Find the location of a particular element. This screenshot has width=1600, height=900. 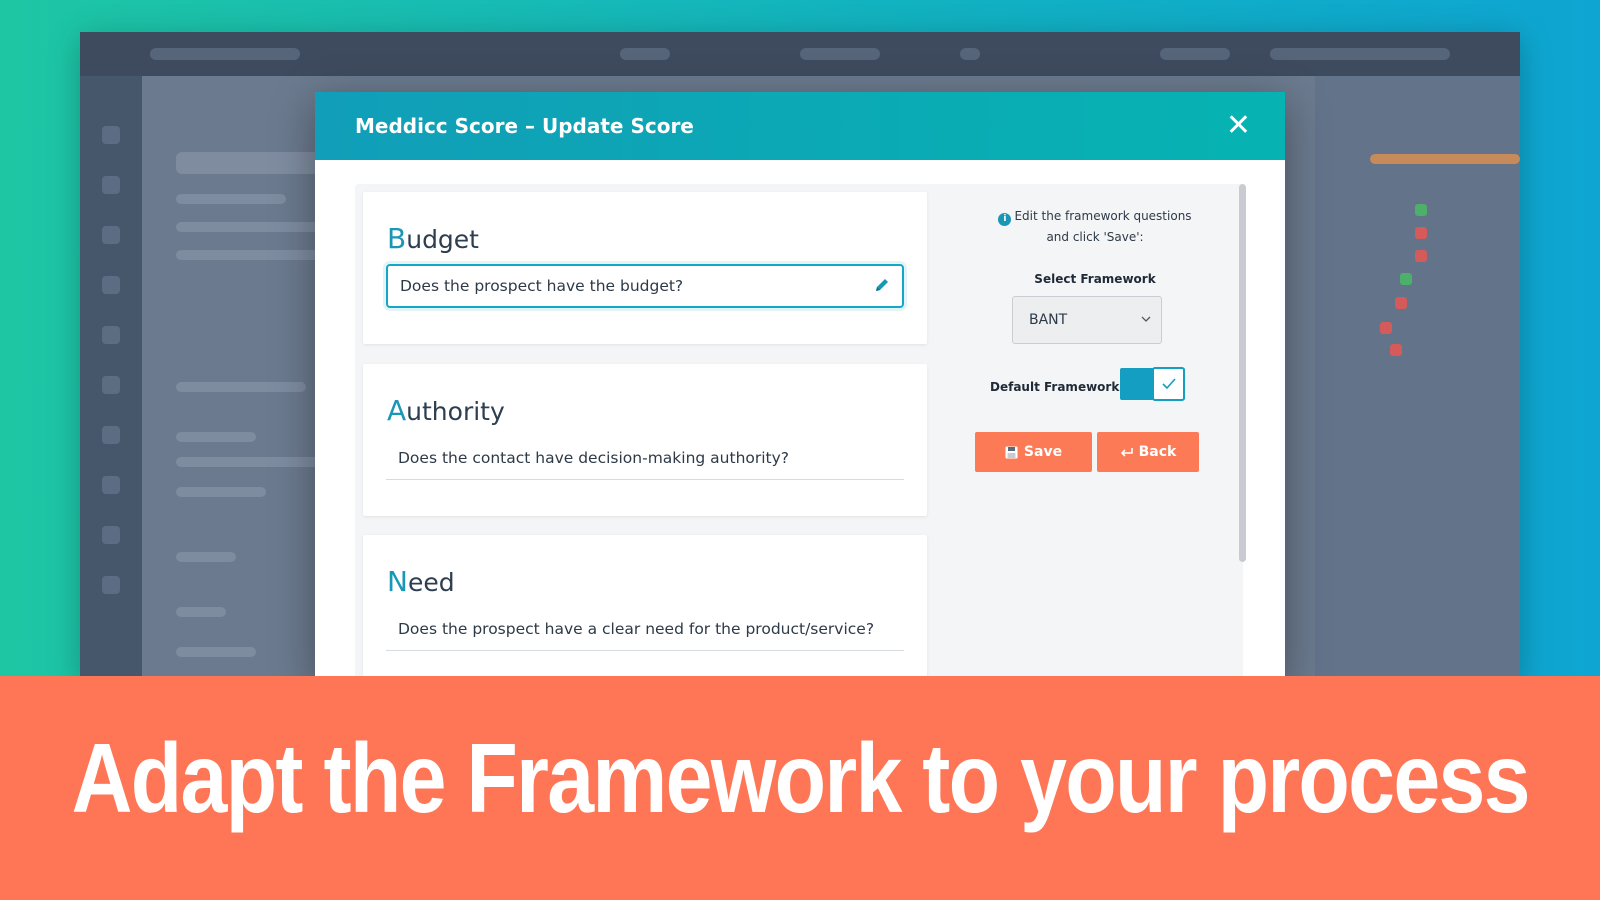

card-heading: Authority is located at coordinates (446, 410).